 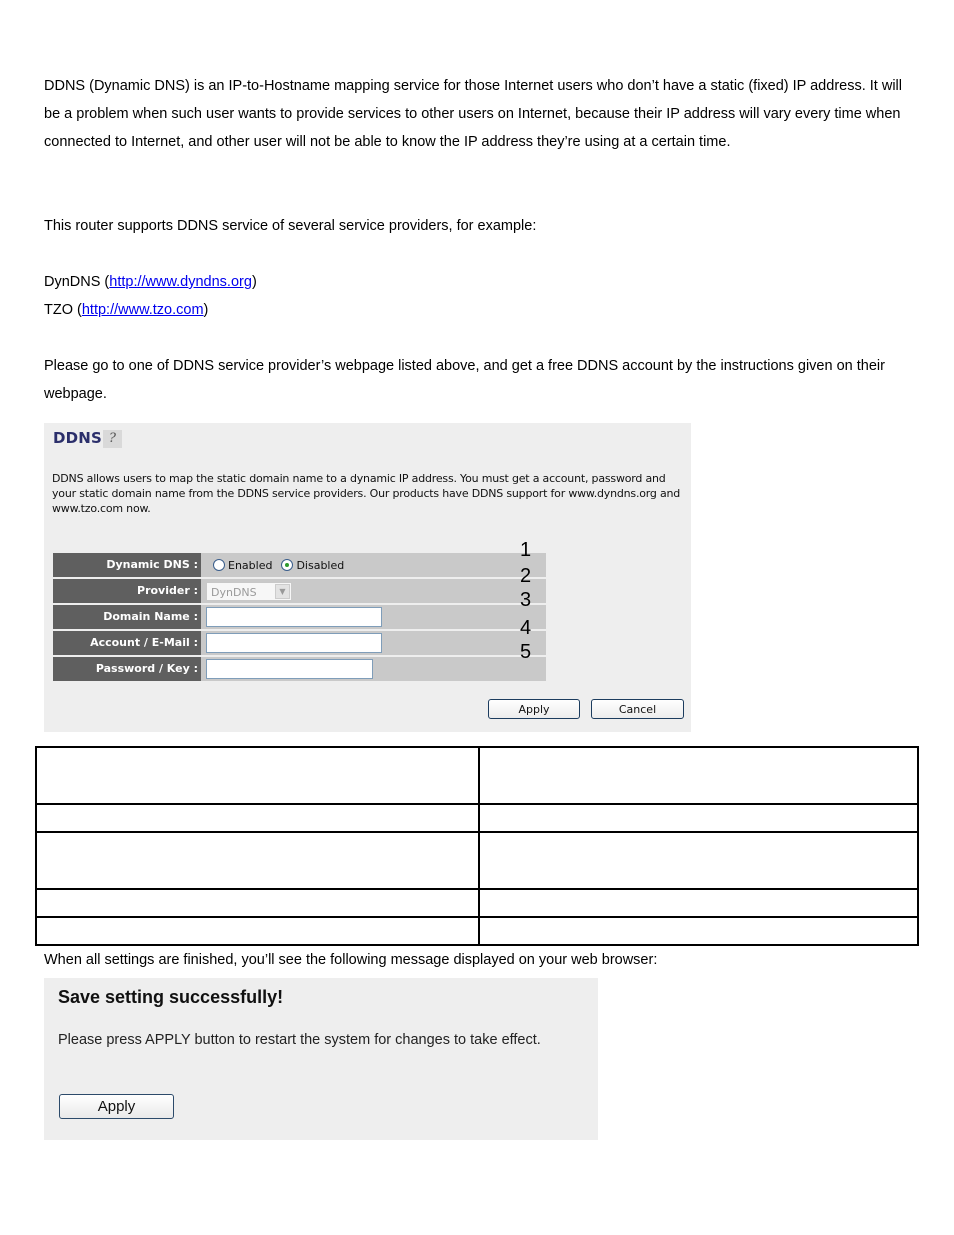 What do you see at coordinates (289, 669) in the screenshot?
I see `password-input` at bounding box center [289, 669].